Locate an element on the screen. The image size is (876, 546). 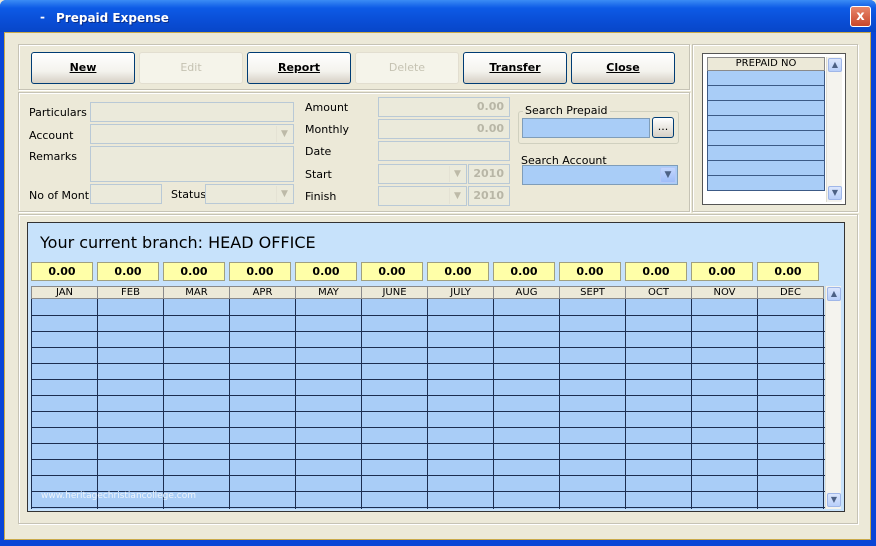
monthly-label: Monthly is located at coordinates (327, 129).